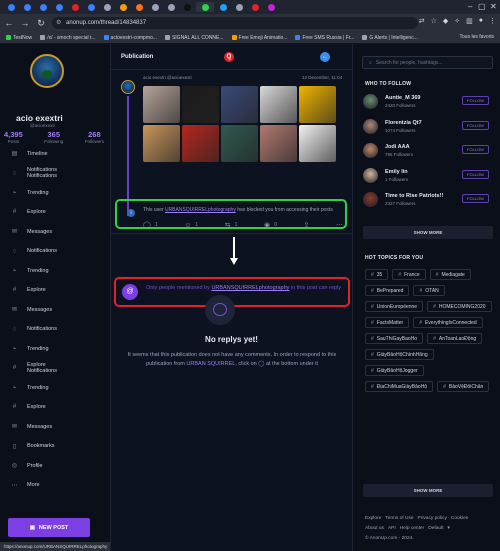 This screenshot has height=551, width=500. What do you see at coordinates (167, 77) in the screenshot?
I see `post-author: acio exextri @acioexexti` at bounding box center [167, 77].